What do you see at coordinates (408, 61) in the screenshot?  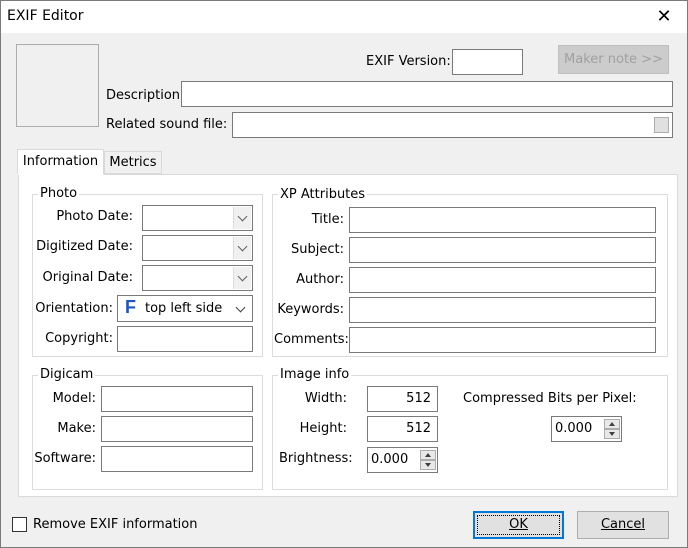 I see `exif-version-label: EXIF Version:` at bounding box center [408, 61].